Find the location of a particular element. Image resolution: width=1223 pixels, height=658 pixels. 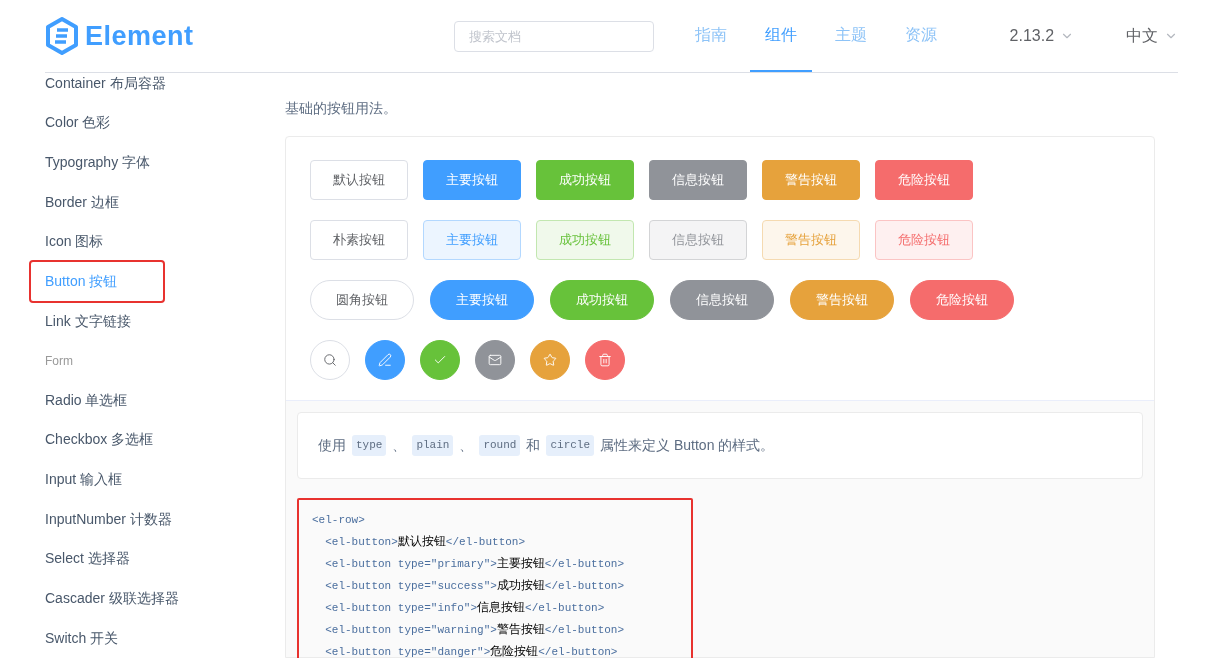

nav-tab: 组件 is located at coordinates (780, 36).